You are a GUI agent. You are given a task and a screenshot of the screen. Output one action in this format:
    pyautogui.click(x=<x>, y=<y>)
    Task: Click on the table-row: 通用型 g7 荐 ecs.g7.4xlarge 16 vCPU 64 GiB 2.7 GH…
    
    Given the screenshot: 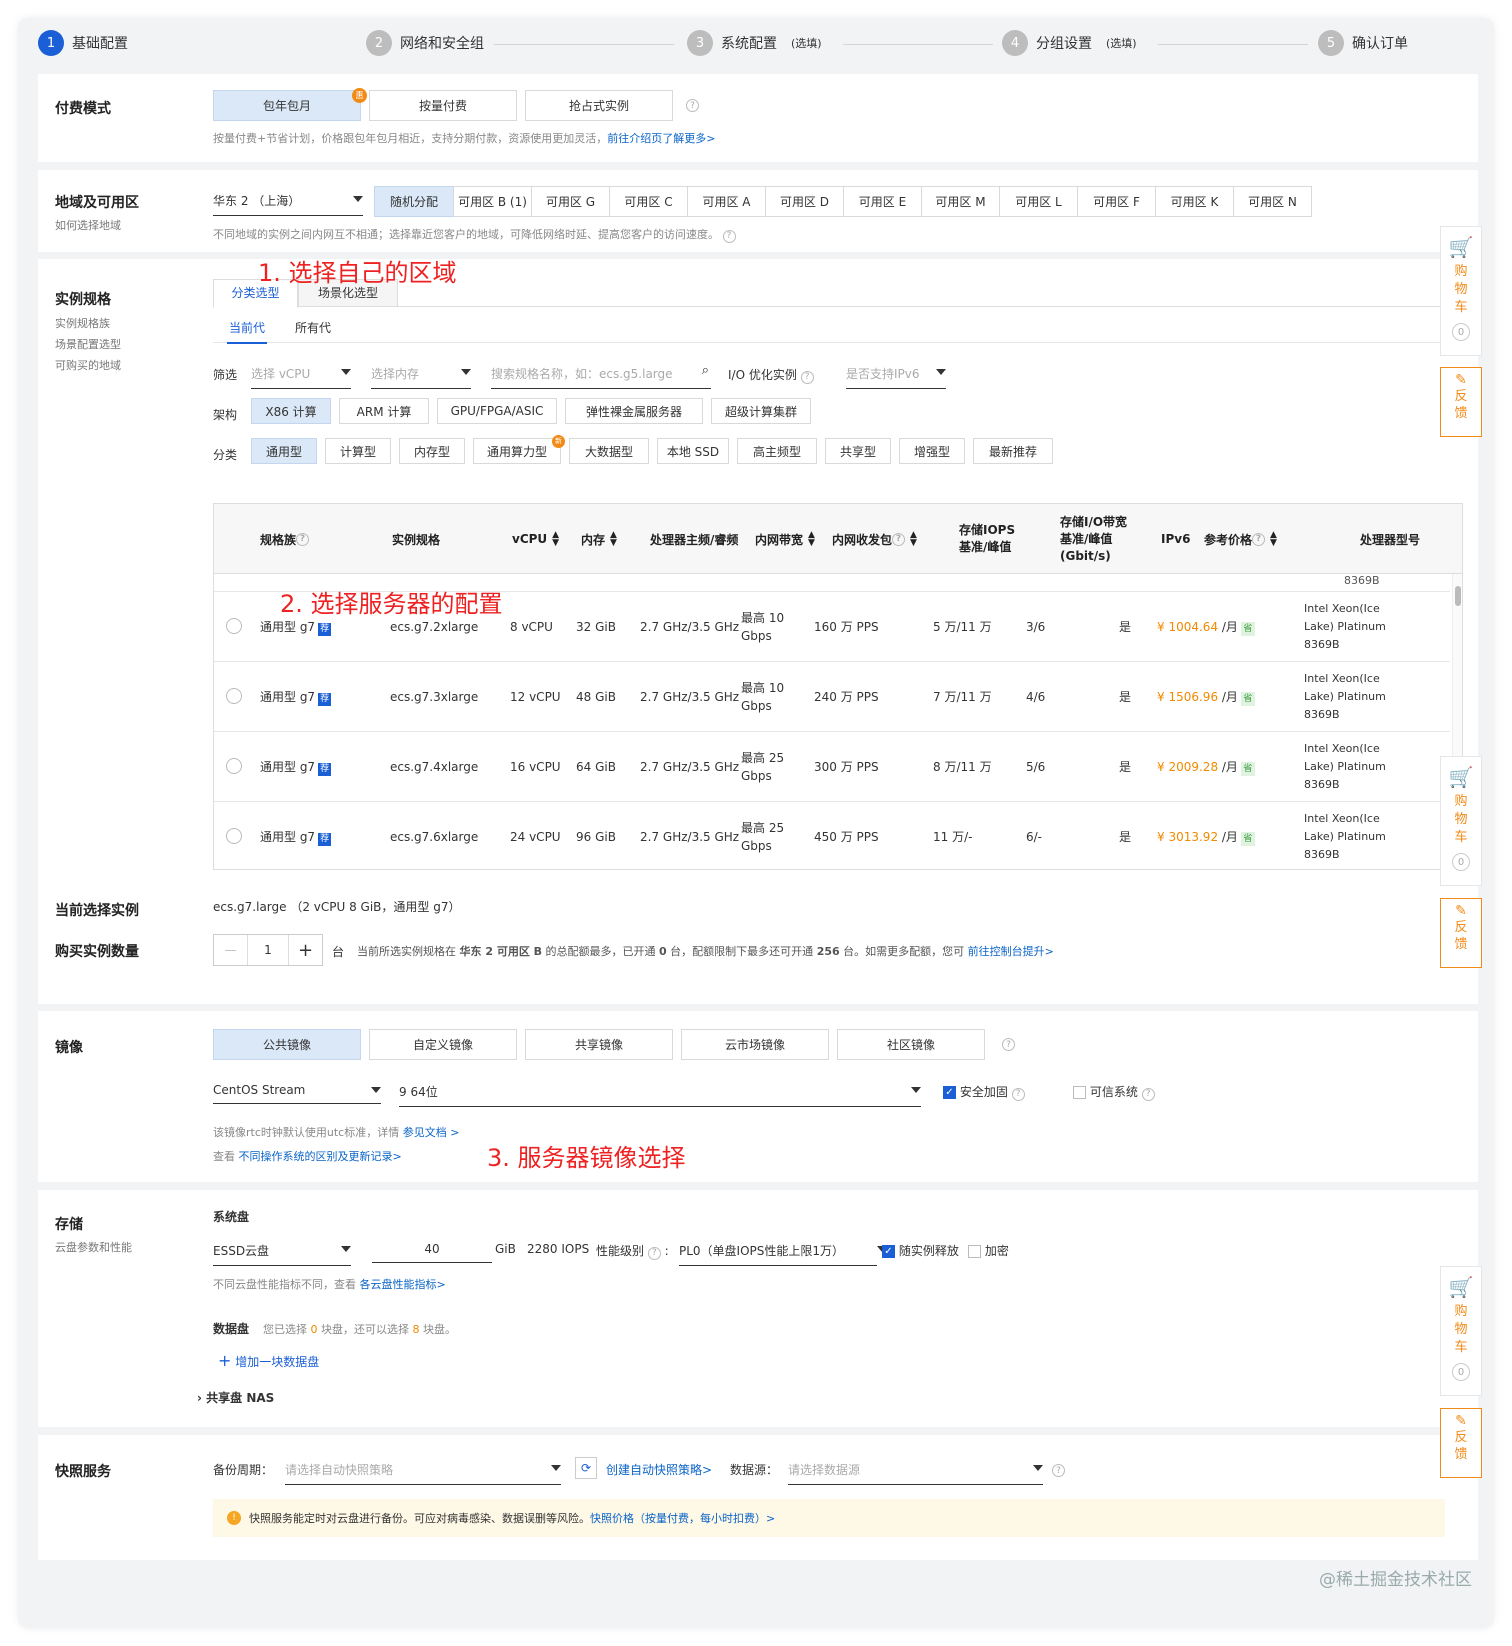 What is the action you would take?
    pyautogui.click(x=832, y=766)
    